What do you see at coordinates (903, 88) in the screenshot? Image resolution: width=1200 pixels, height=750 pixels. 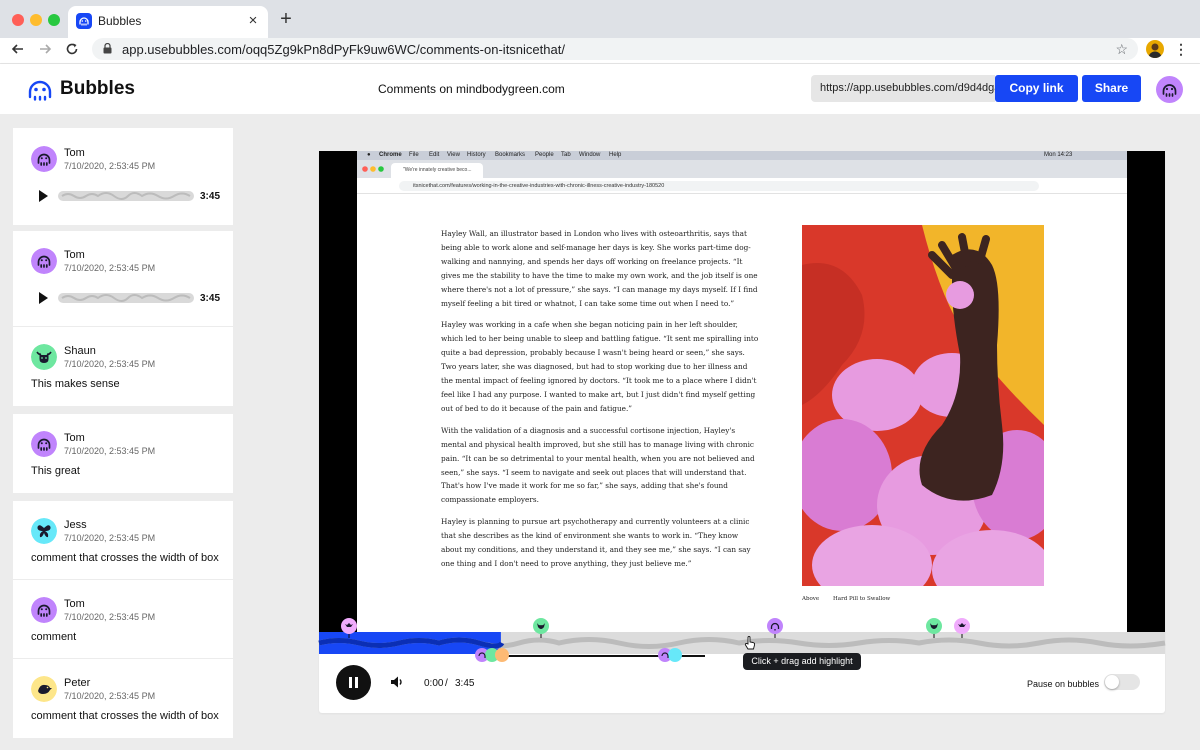 I see `share-url-field: https://app.usebubbles.com/d9d4dgaha` at bounding box center [903, 88].